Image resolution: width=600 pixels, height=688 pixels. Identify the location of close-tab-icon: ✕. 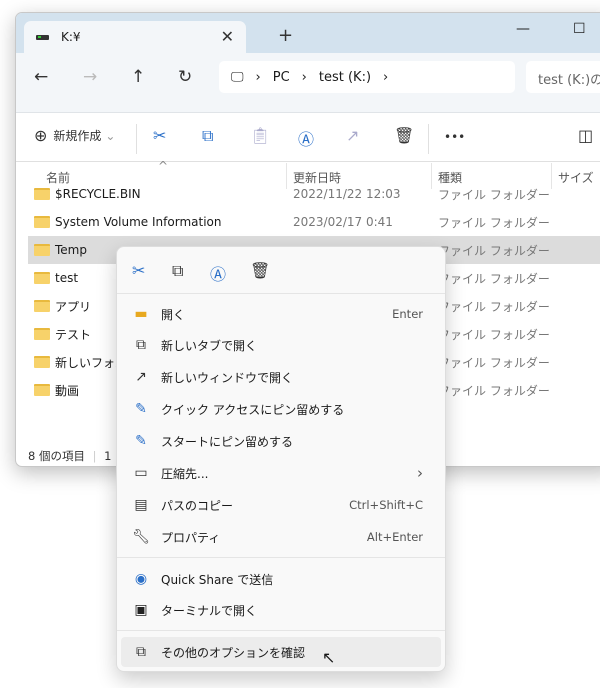
(227, 36).